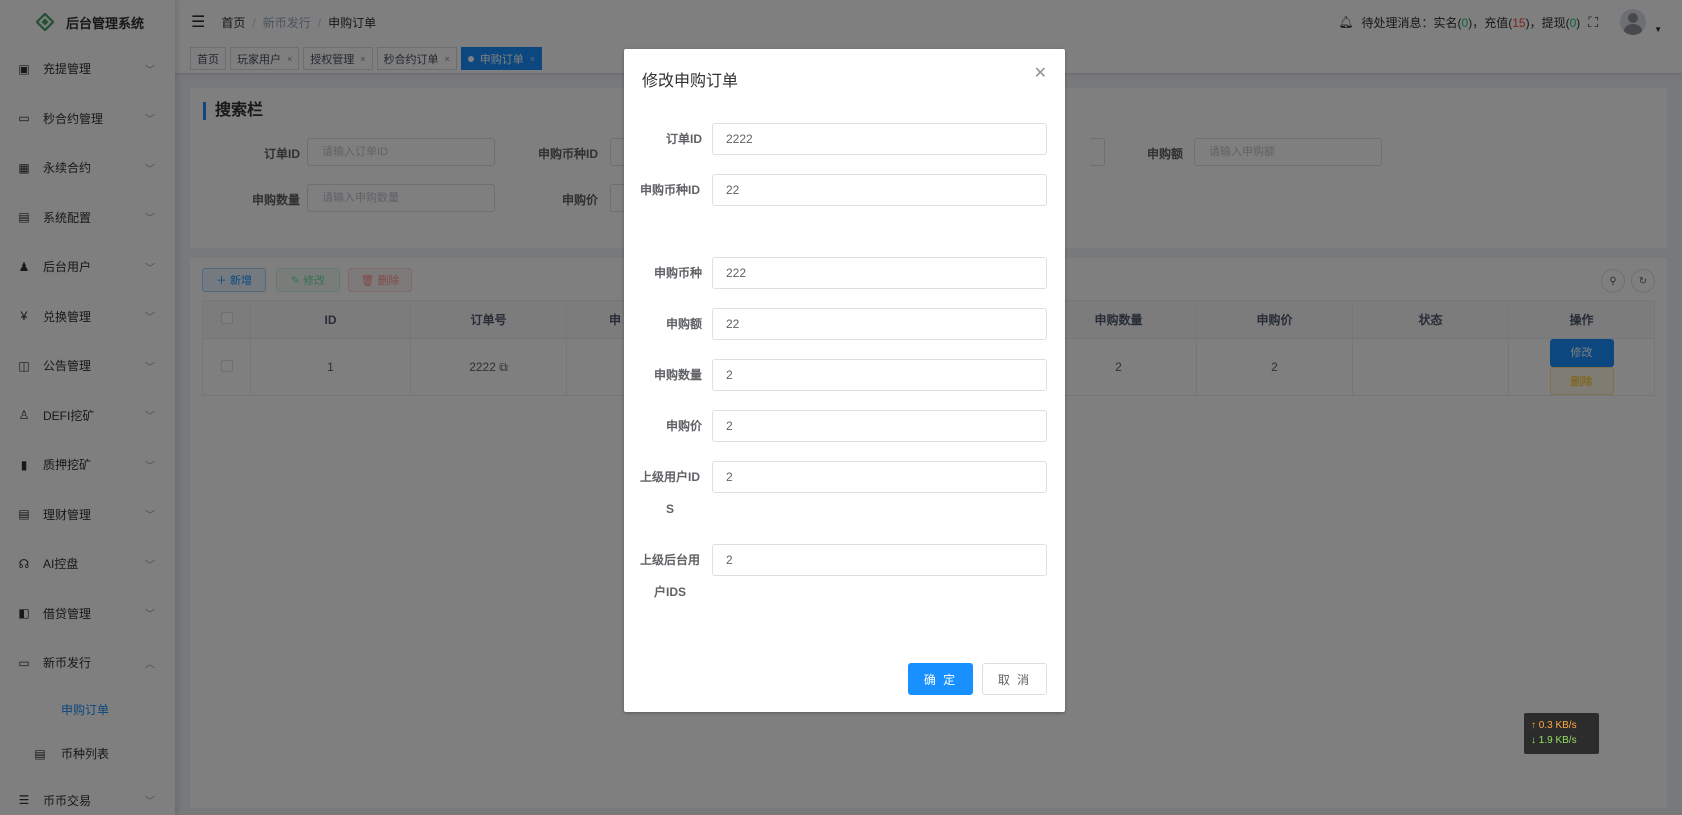  Describe the element at coordinates (670, 190) in the screenshot. I see `field-label-coin-id: 申购币种ID` at that location.